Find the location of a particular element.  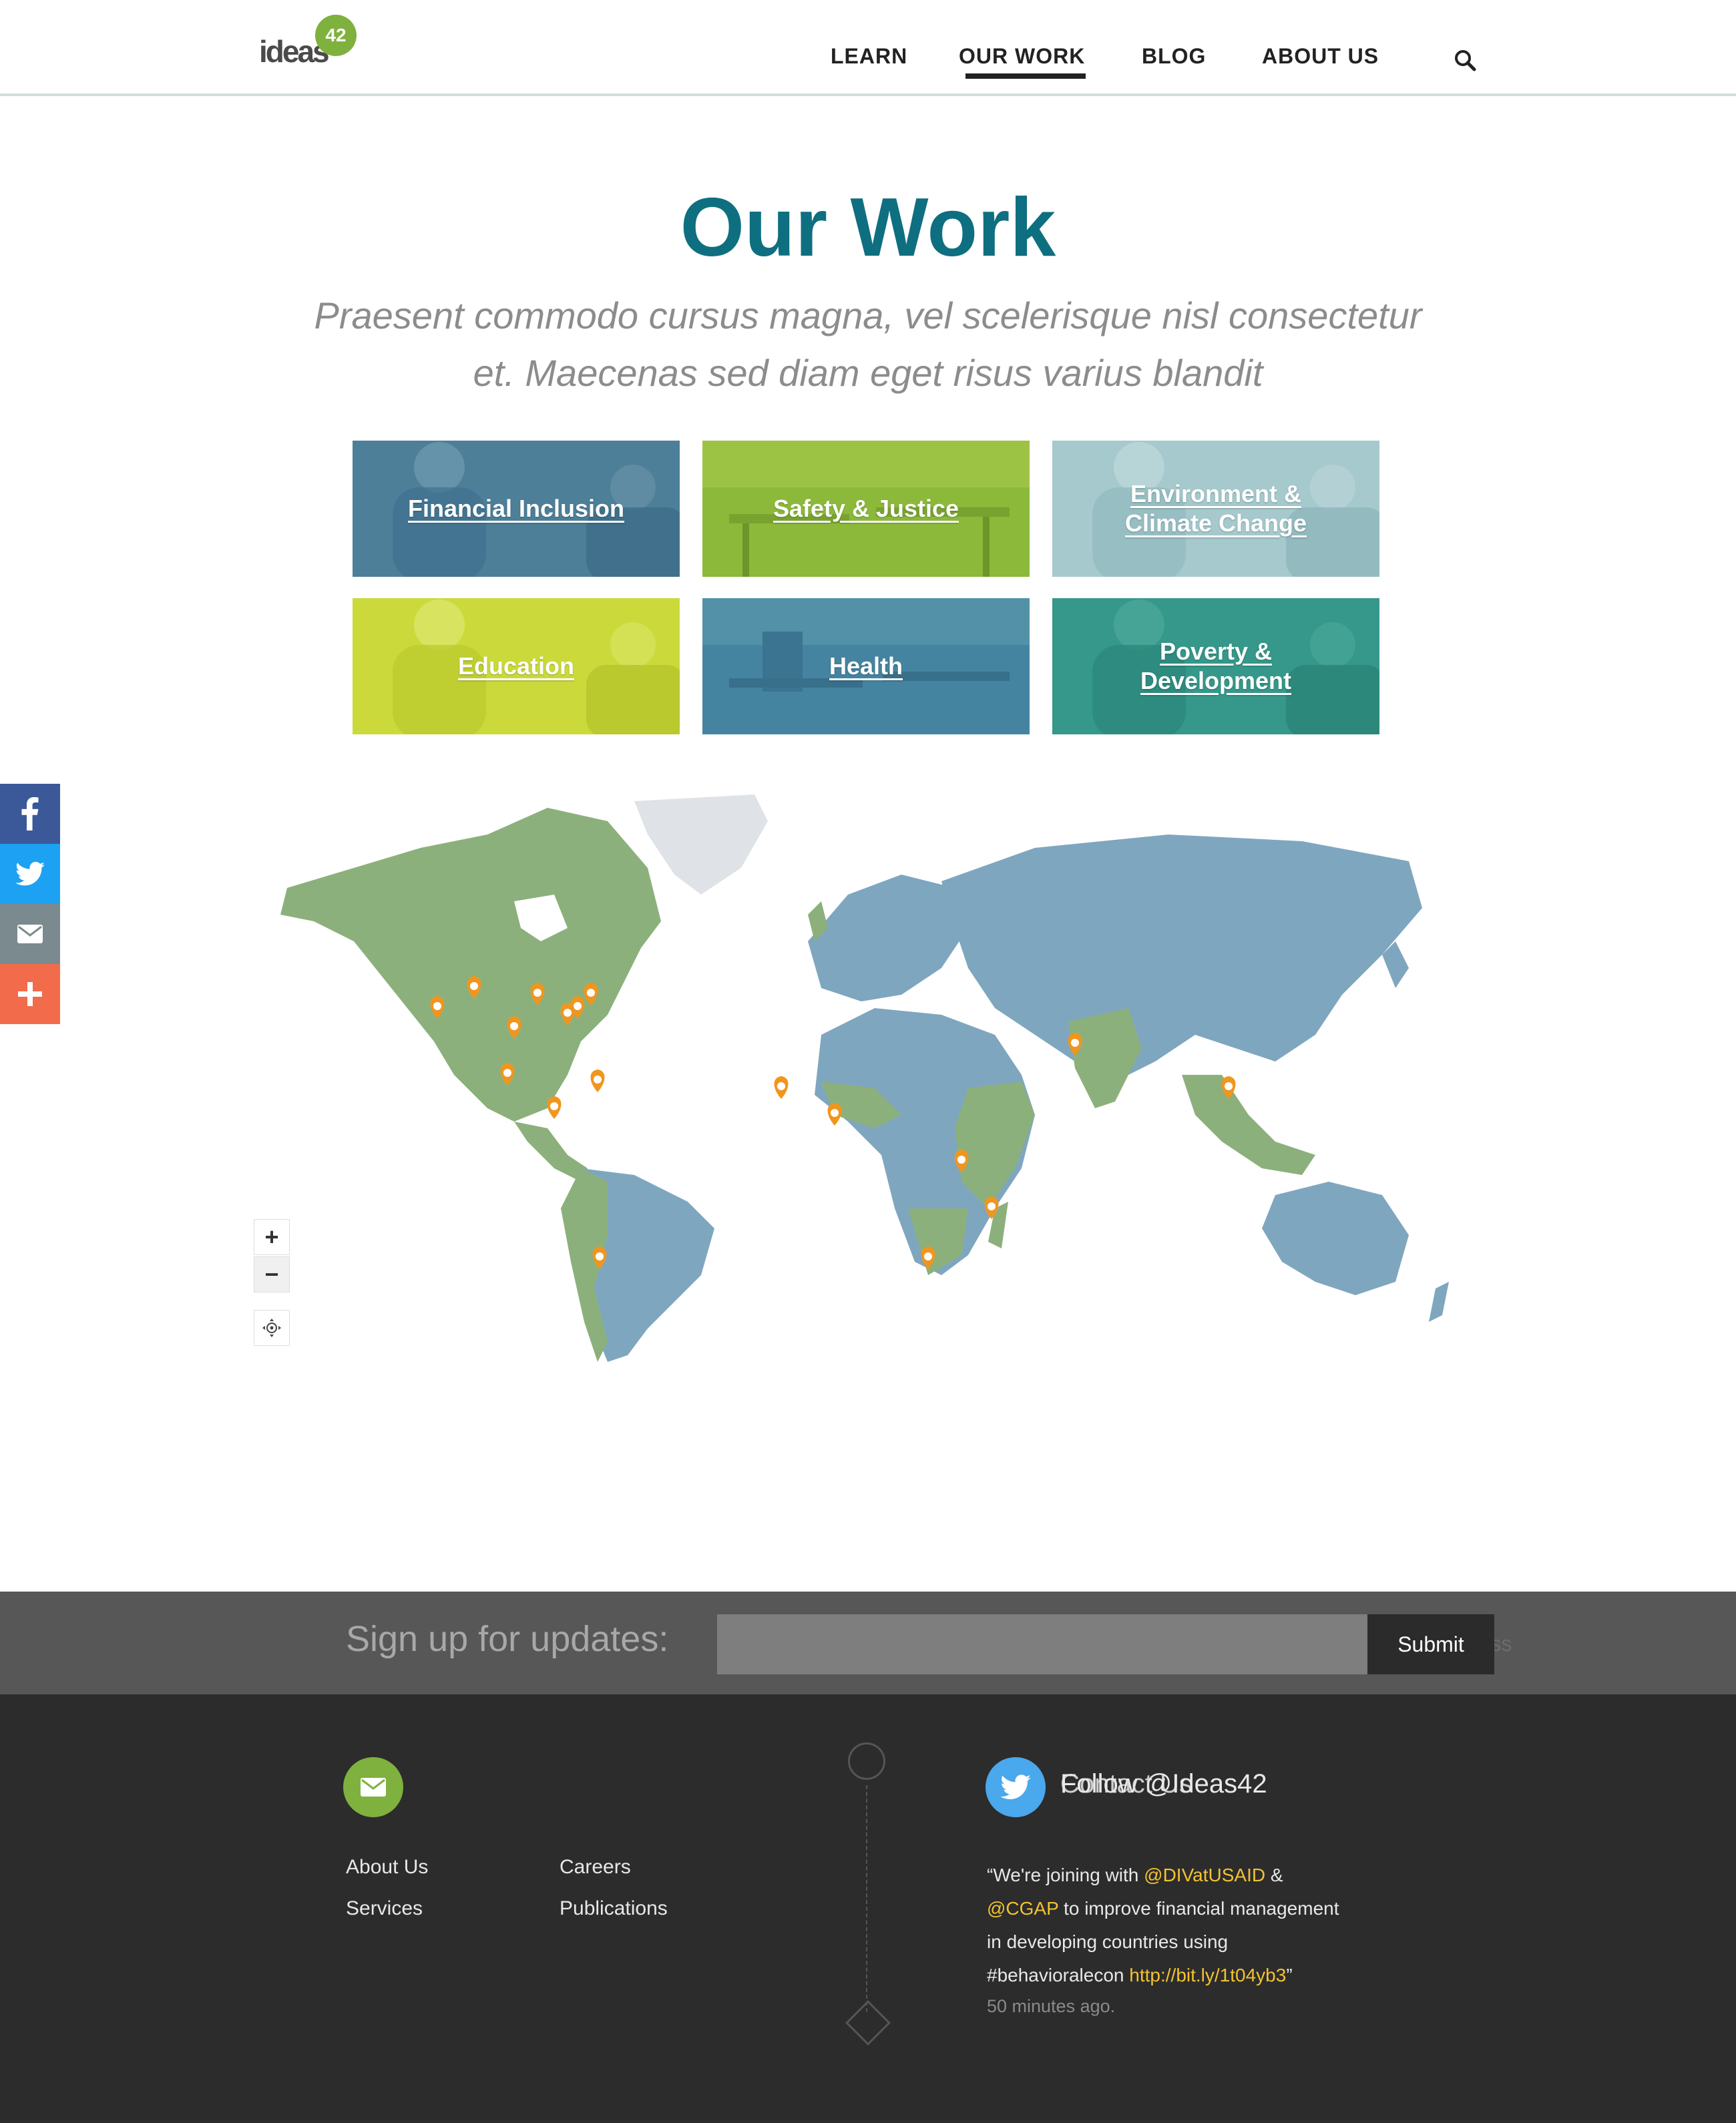

contact-email-button is located at coordinates (373, 1787).